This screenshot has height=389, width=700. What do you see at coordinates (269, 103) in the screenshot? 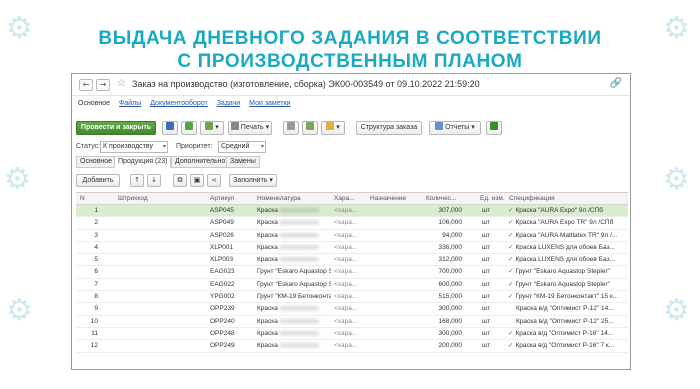
I see `top-tab-notes: Мои заметки` at bounding box center [269, 103].